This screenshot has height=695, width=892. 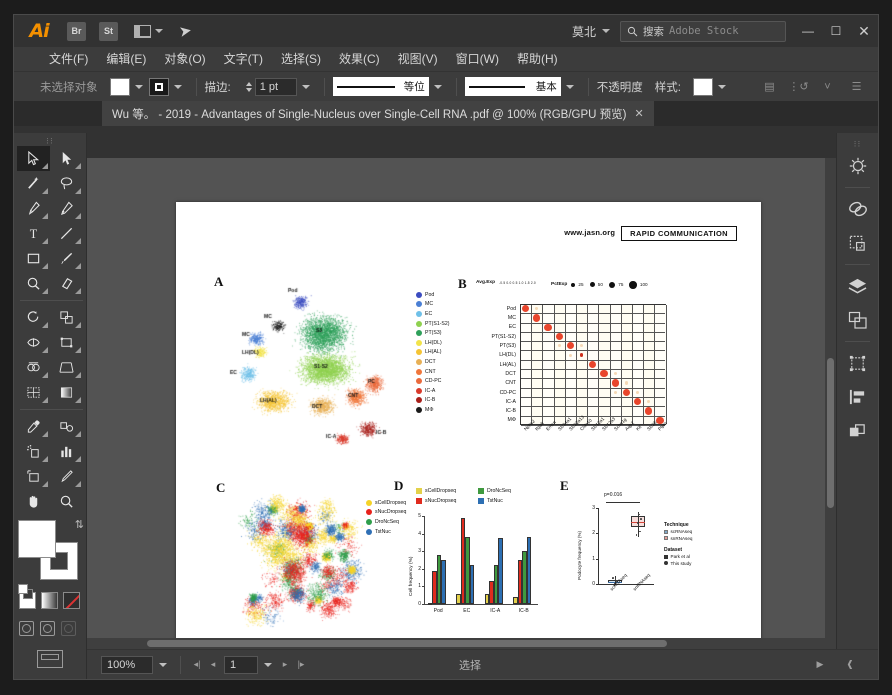 I want to click on perspective-grid-tool, so click(x=66, y=367).